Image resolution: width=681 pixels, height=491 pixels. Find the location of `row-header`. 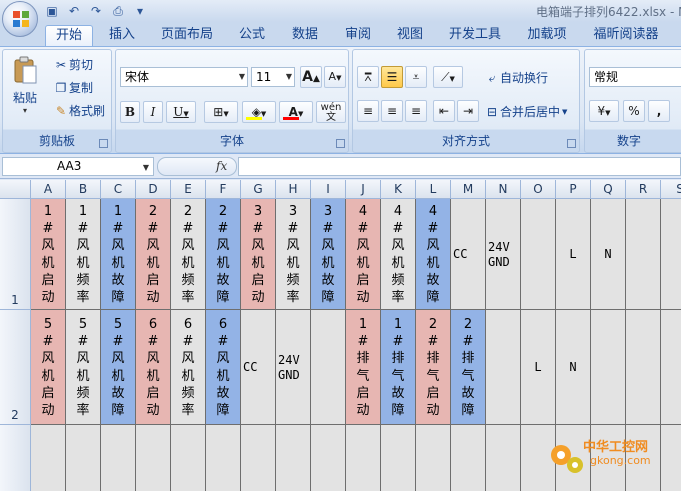

row-header is located at coordinates (15, 458).